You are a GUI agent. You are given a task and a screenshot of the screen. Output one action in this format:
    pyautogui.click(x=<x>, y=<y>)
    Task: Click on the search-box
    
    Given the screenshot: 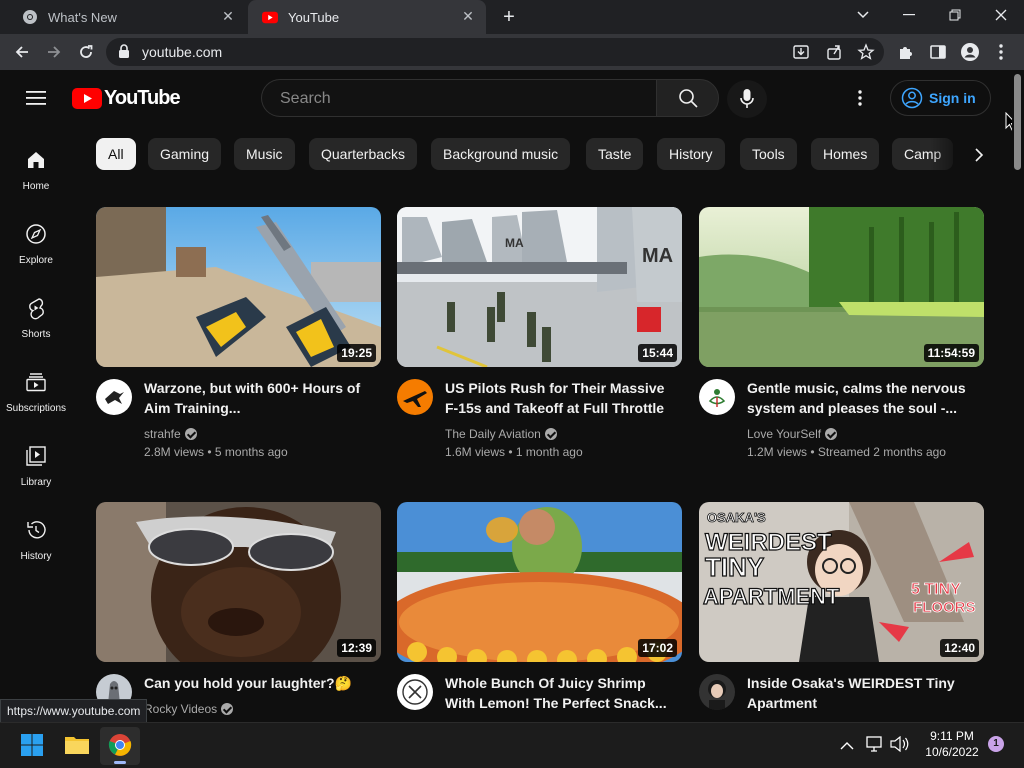 What is the action you would take?
    pyautogui.click(x=458, y=98)
    